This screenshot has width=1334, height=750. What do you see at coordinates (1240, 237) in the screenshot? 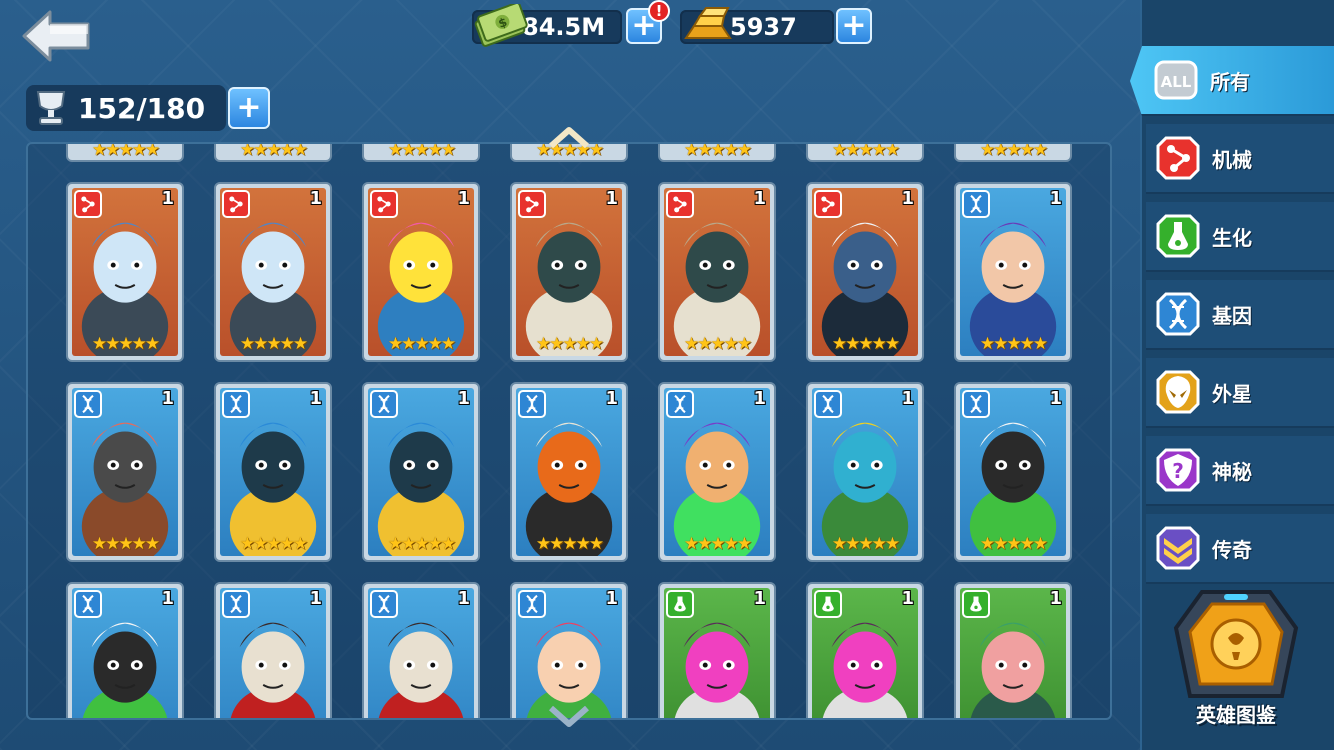
I see `sidebar-item-bio: 生化` at bounding box center [1240, 237].